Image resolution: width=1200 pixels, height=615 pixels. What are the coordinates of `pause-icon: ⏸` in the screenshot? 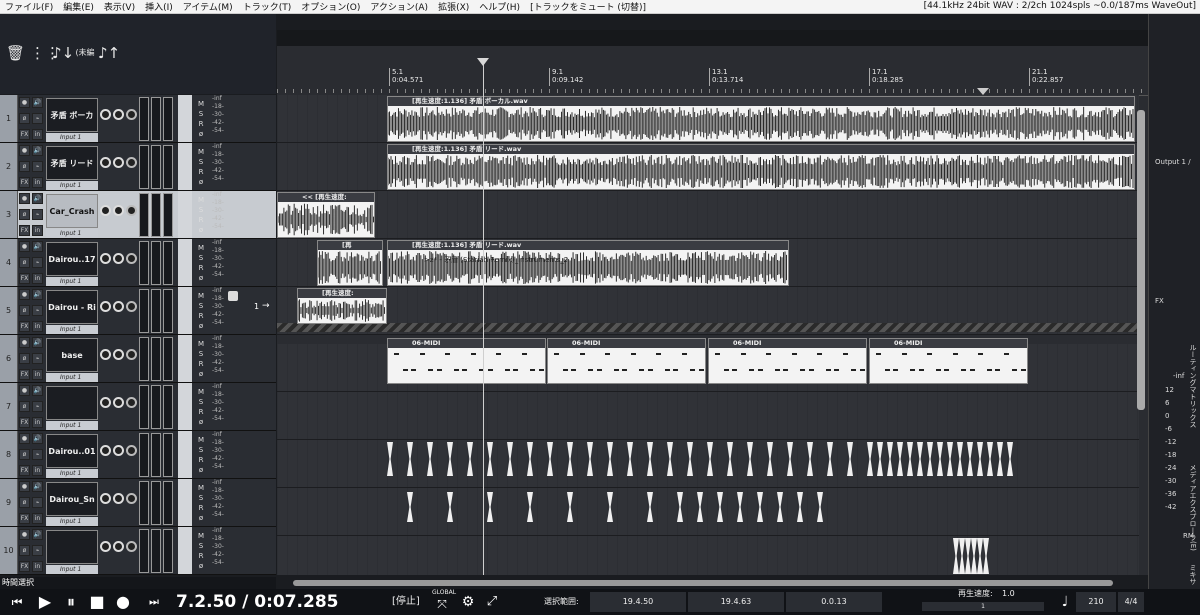 It's located at (71, 602).